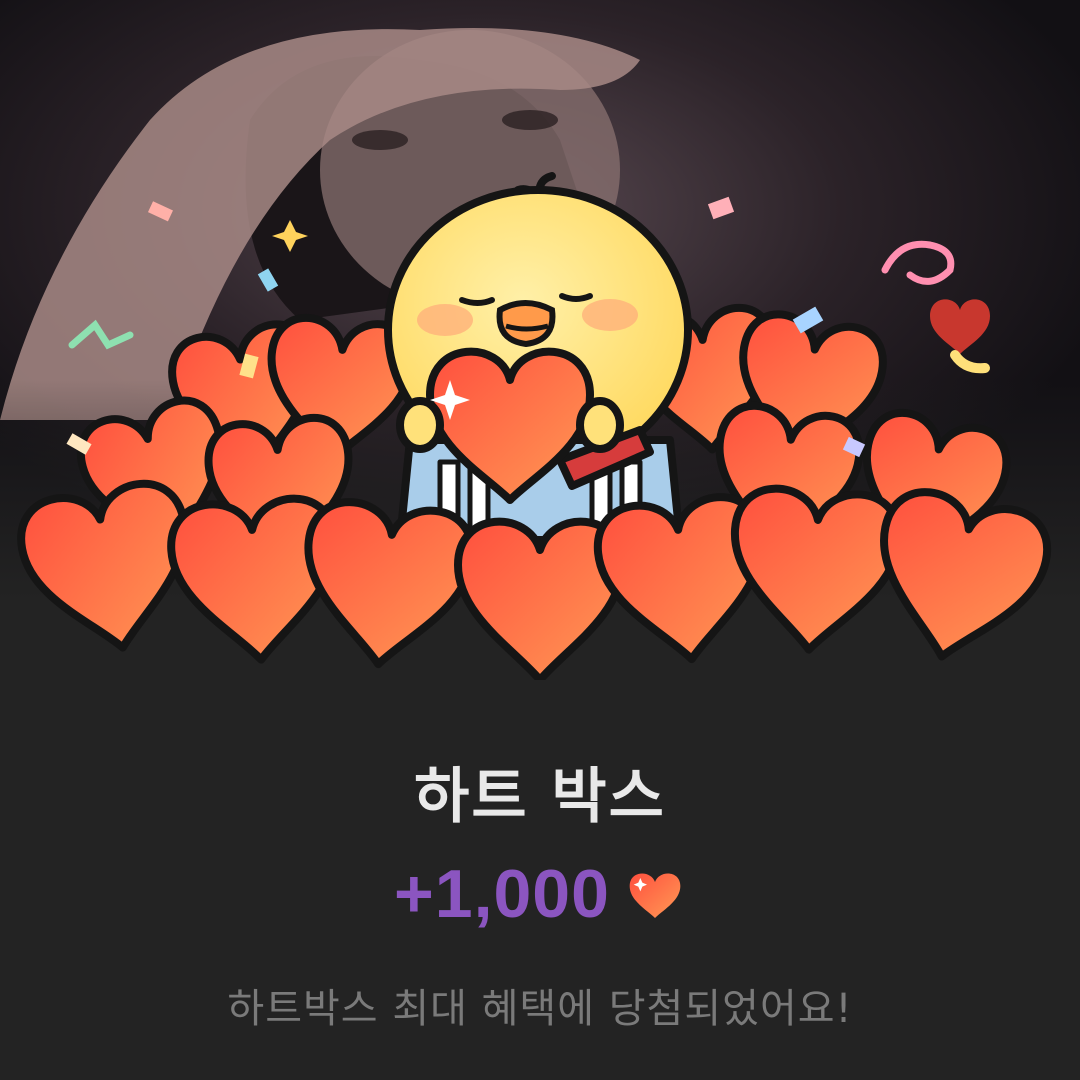 The width and height of the screenshot is (1080, 1080). I want to click on reward-row: +1,000, so click(540, 894).